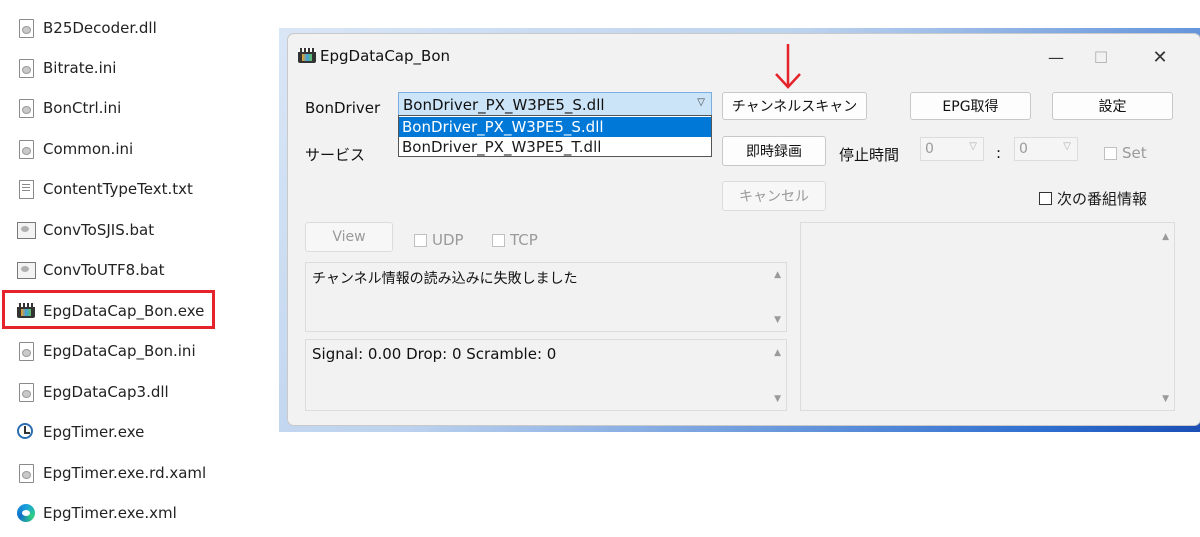 This screenshot has height=537, width=1200. What do you see at coordinates (929, 149) in the screenshot?
I see `stop-hour-value: 0` at bounding box center [929, 149].